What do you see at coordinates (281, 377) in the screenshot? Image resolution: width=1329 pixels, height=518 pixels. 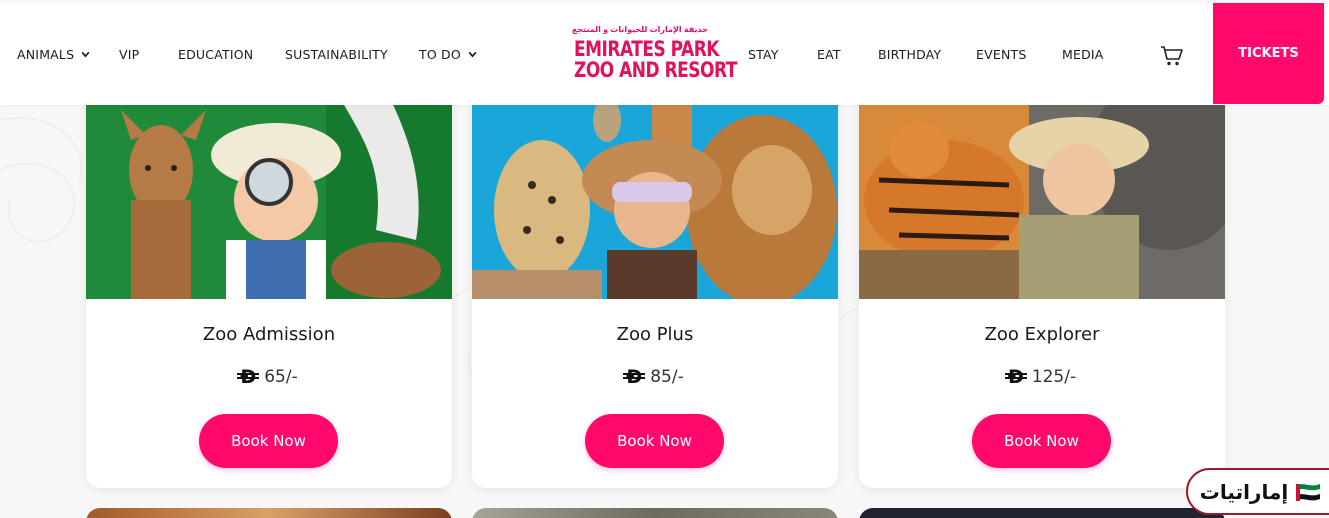 I see `price-value: 65/-` at bounding box center [281, 377].